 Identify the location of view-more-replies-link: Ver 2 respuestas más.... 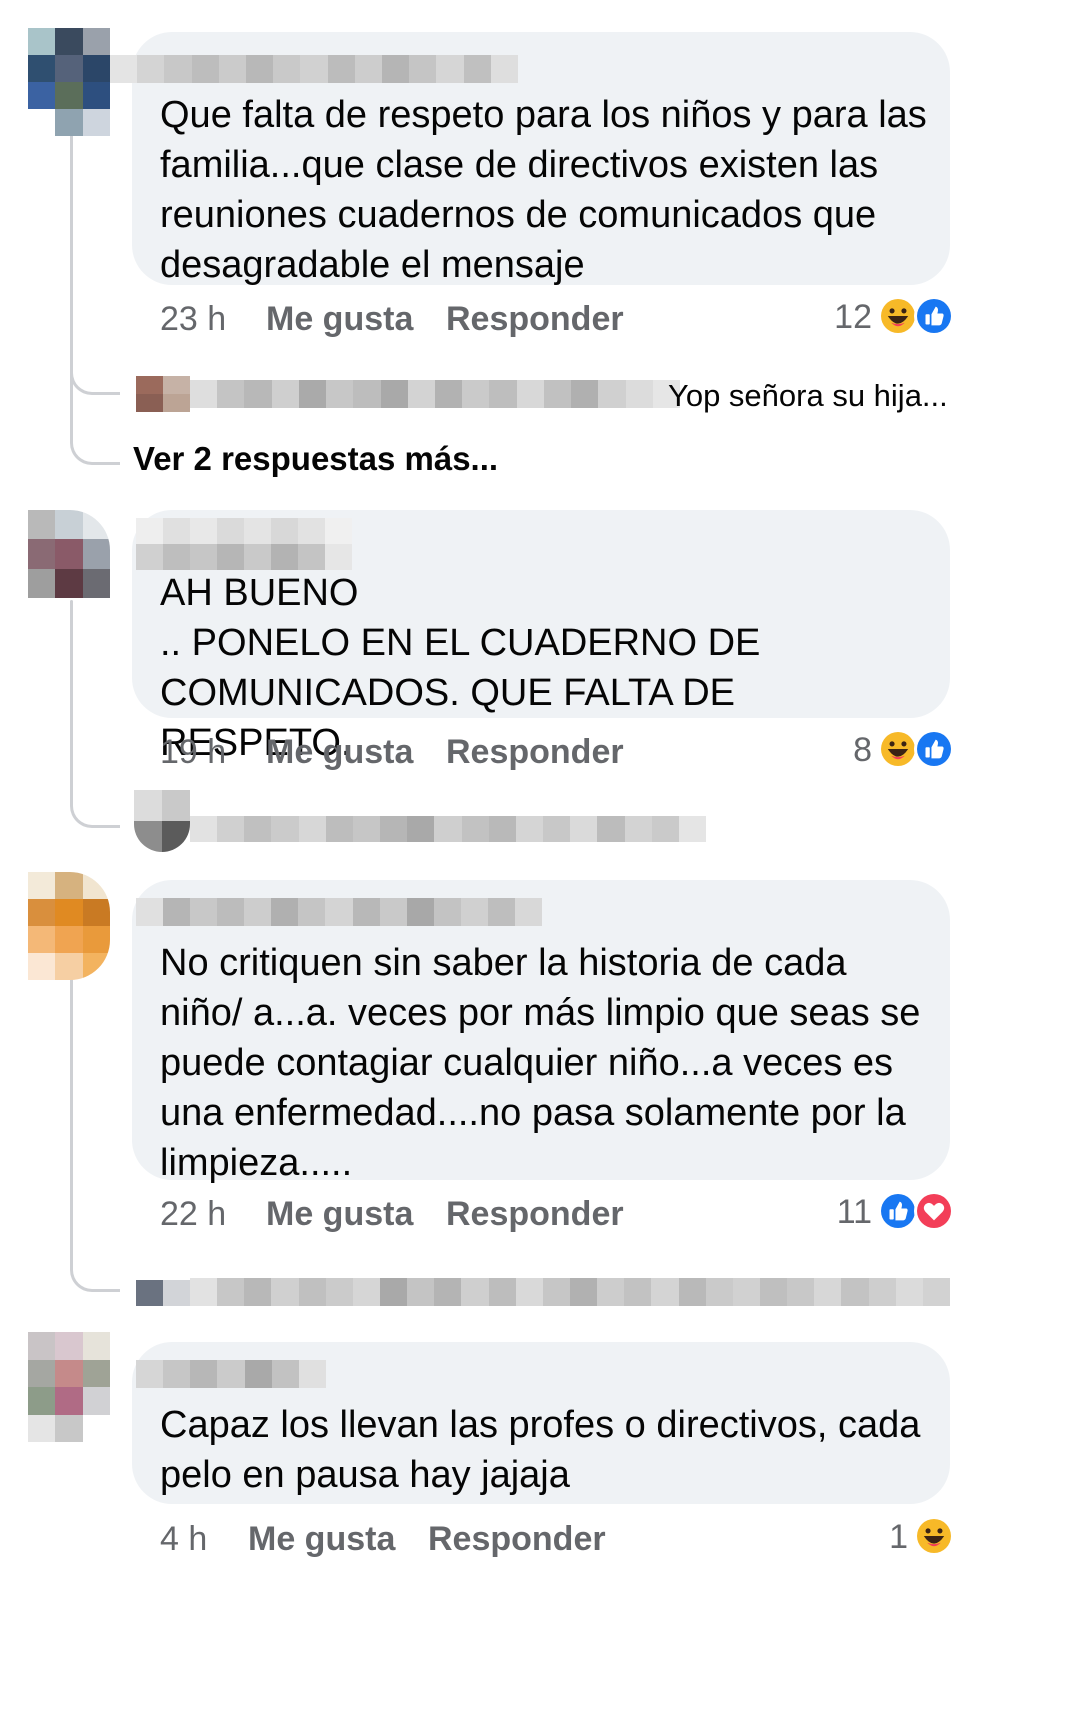
(315, 459).